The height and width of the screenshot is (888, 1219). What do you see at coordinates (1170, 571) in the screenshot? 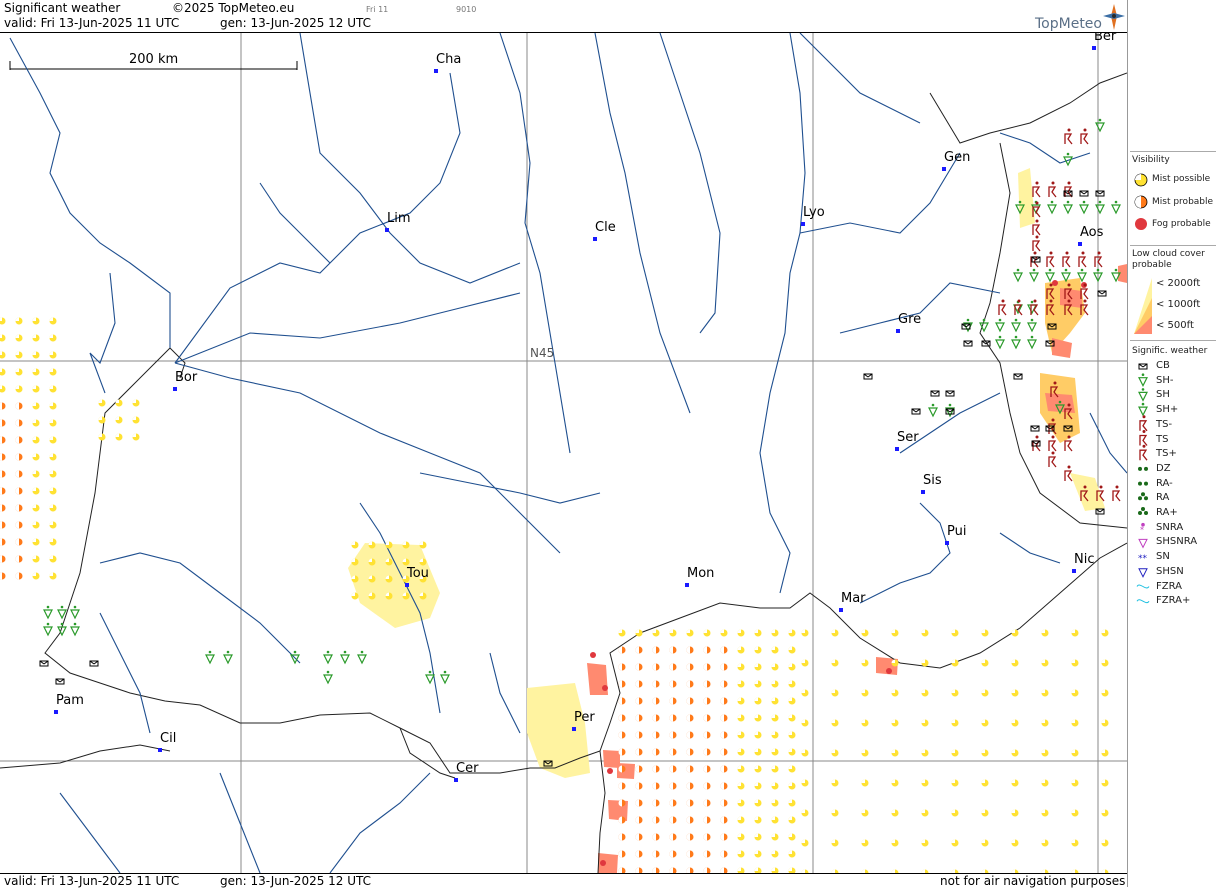
I see `legend-item-shsn: SHSN` at bounding box center [1170, 571].